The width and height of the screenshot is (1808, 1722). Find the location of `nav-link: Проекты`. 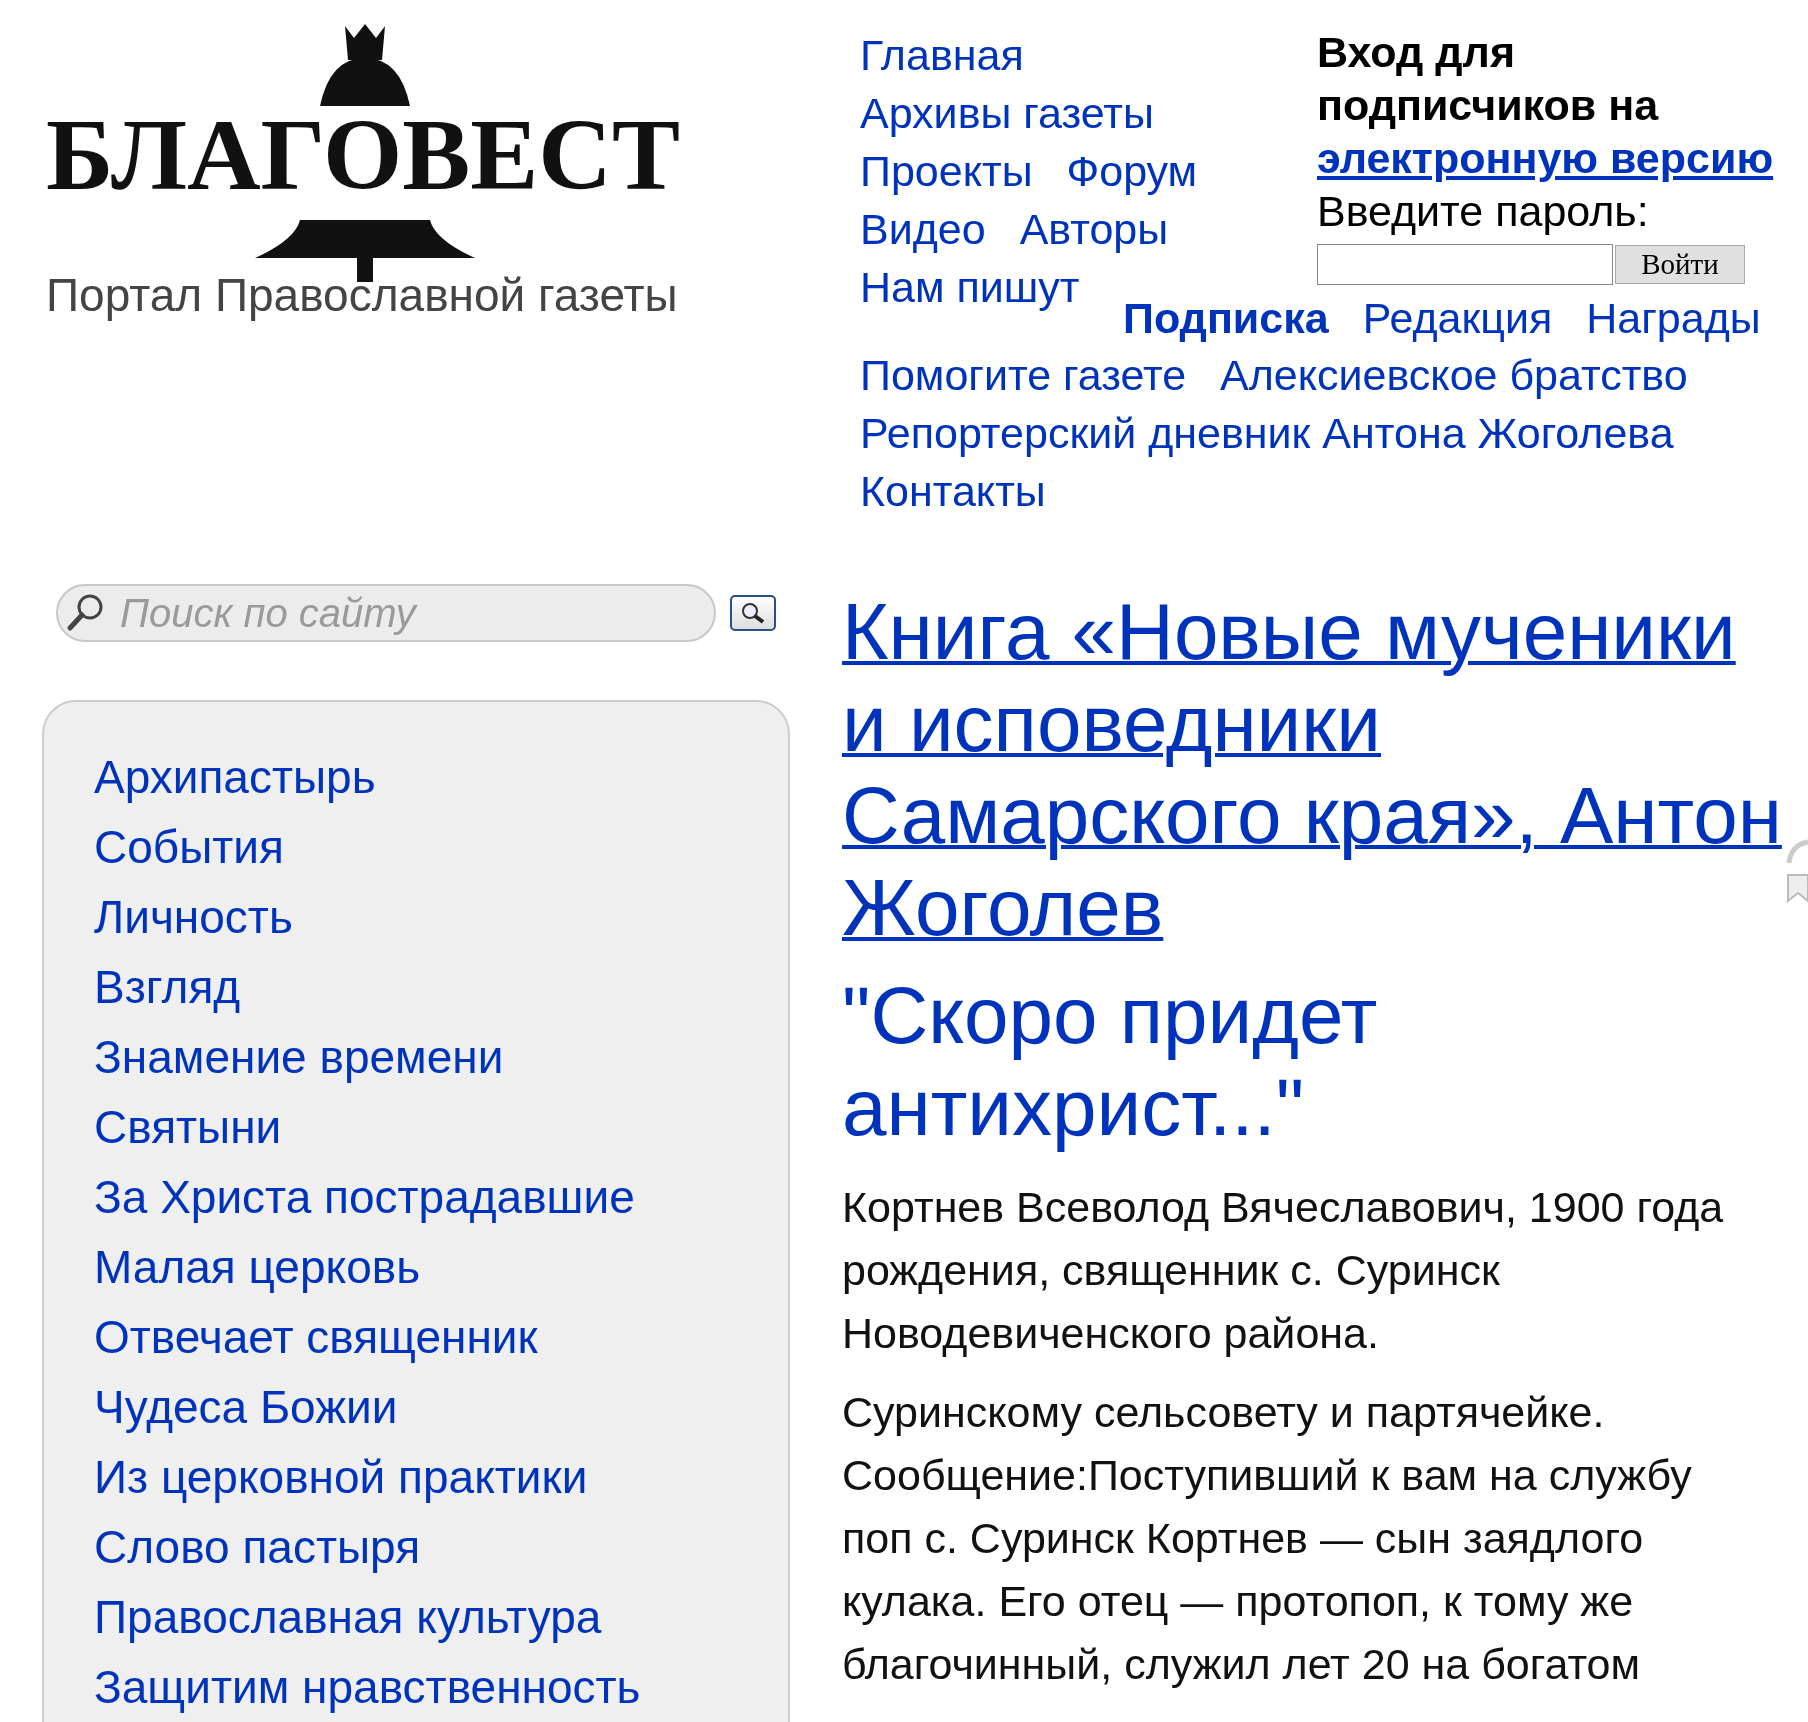

nav-link: Проекты is located at coordinates (946, 171).